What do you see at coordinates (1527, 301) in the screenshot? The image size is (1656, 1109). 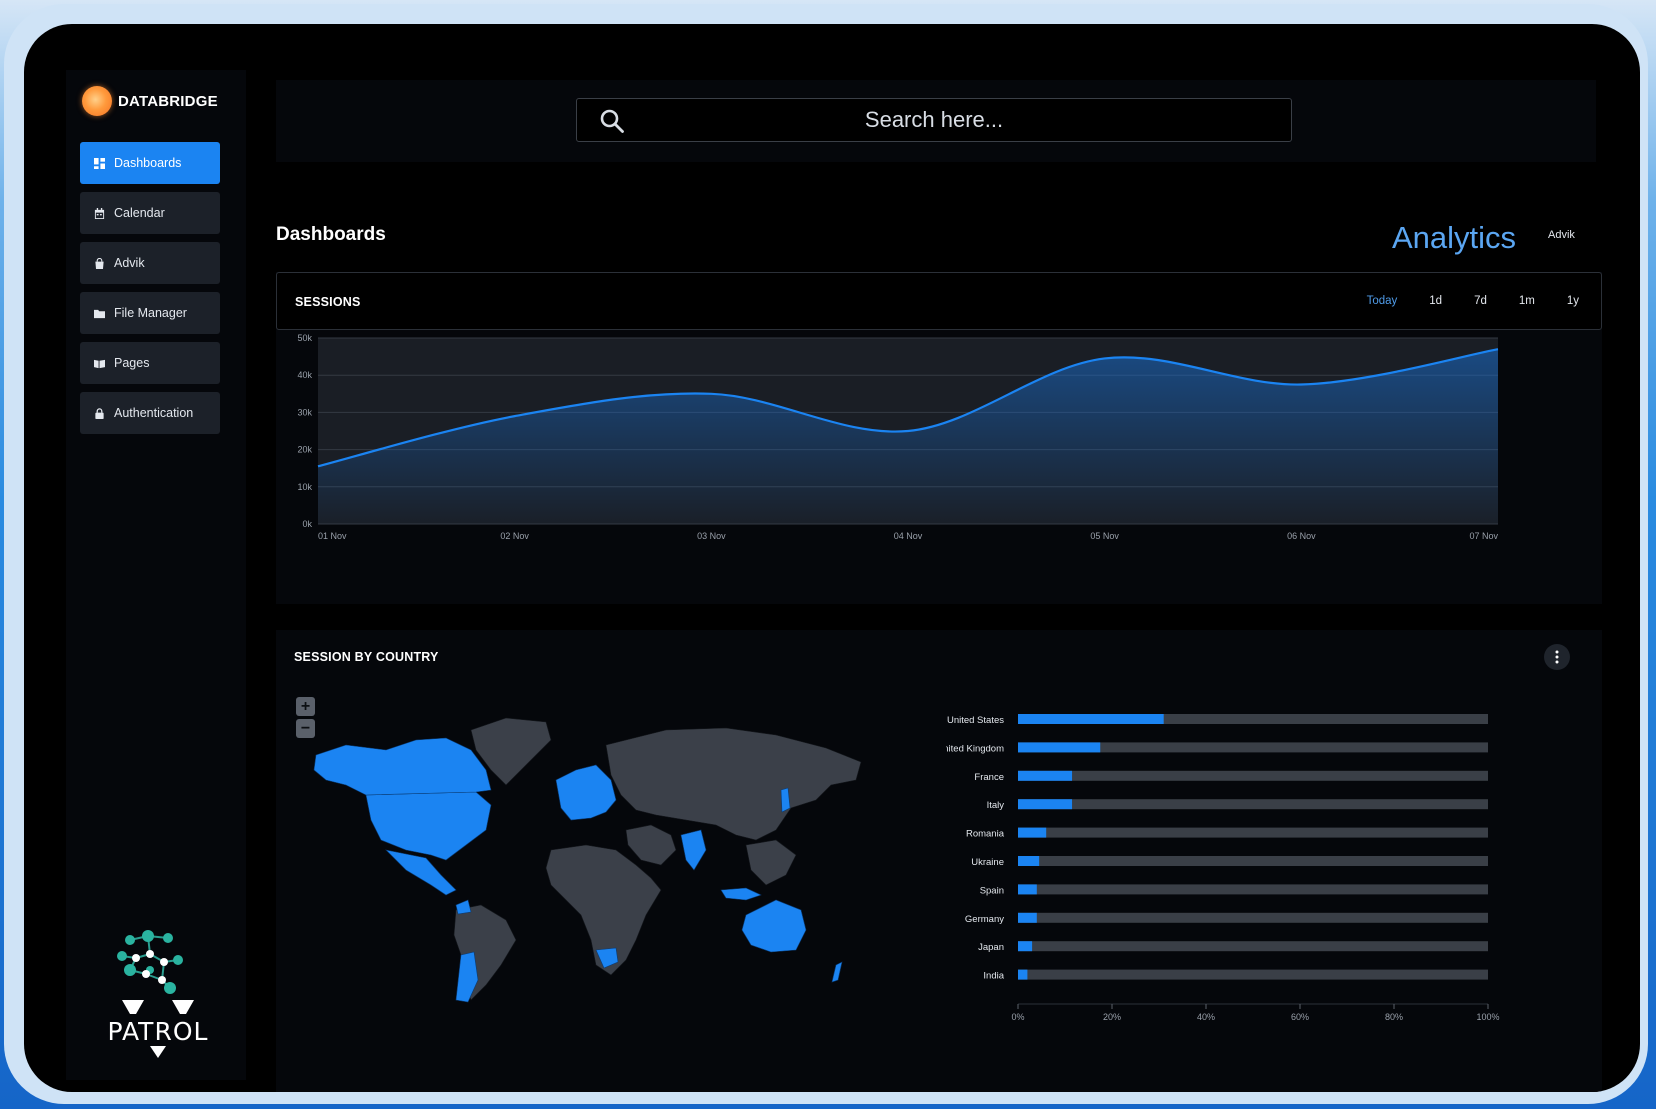 I see `range-1m: 1m` at bounding box center [1527, 301].